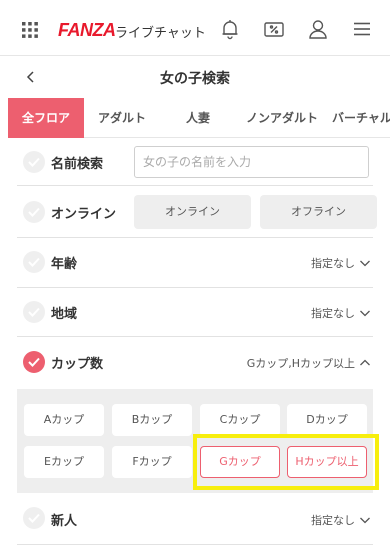 Image resolution: width=390 pixels, height=550 pixels. I want to click on newcomer-filter-check, so click(34, 518).